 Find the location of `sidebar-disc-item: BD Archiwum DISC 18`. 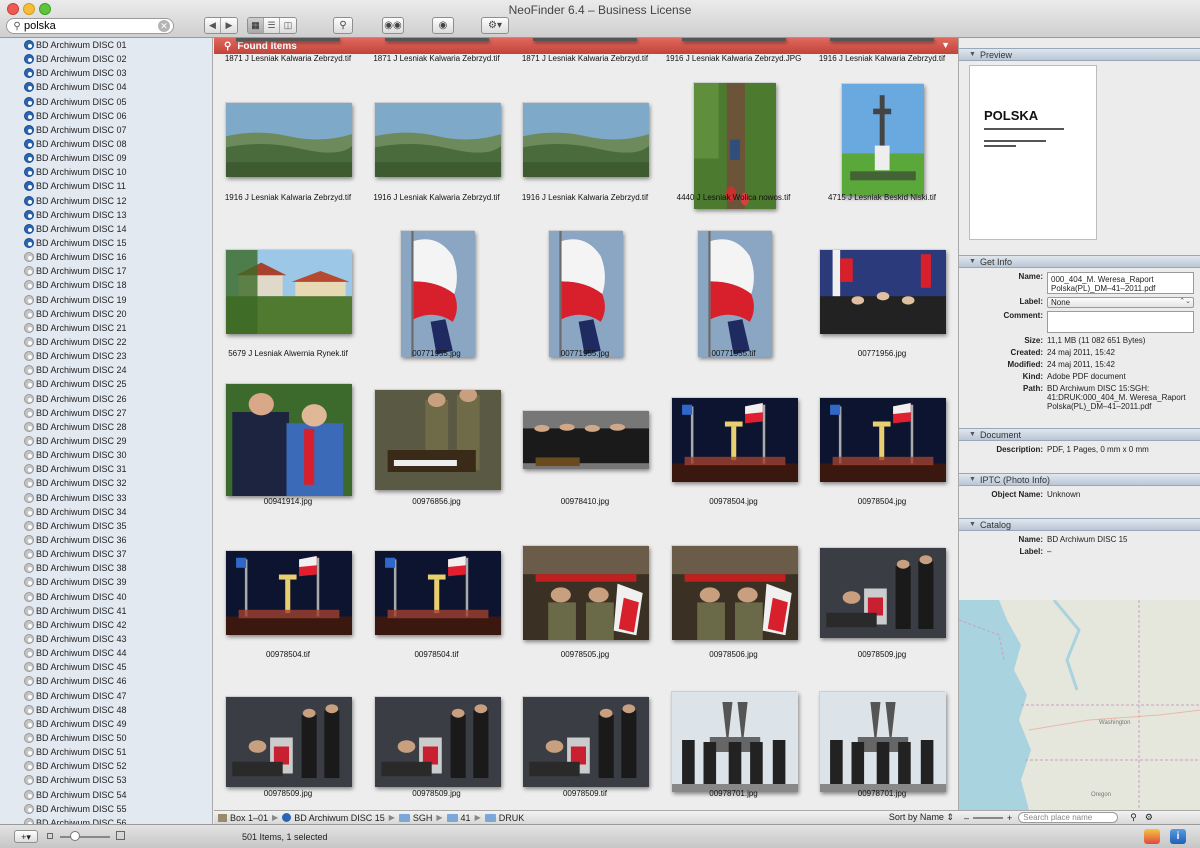

sidebar-disc-item: BD Archiwum DISC 18 is located at coordinates (106, 285).